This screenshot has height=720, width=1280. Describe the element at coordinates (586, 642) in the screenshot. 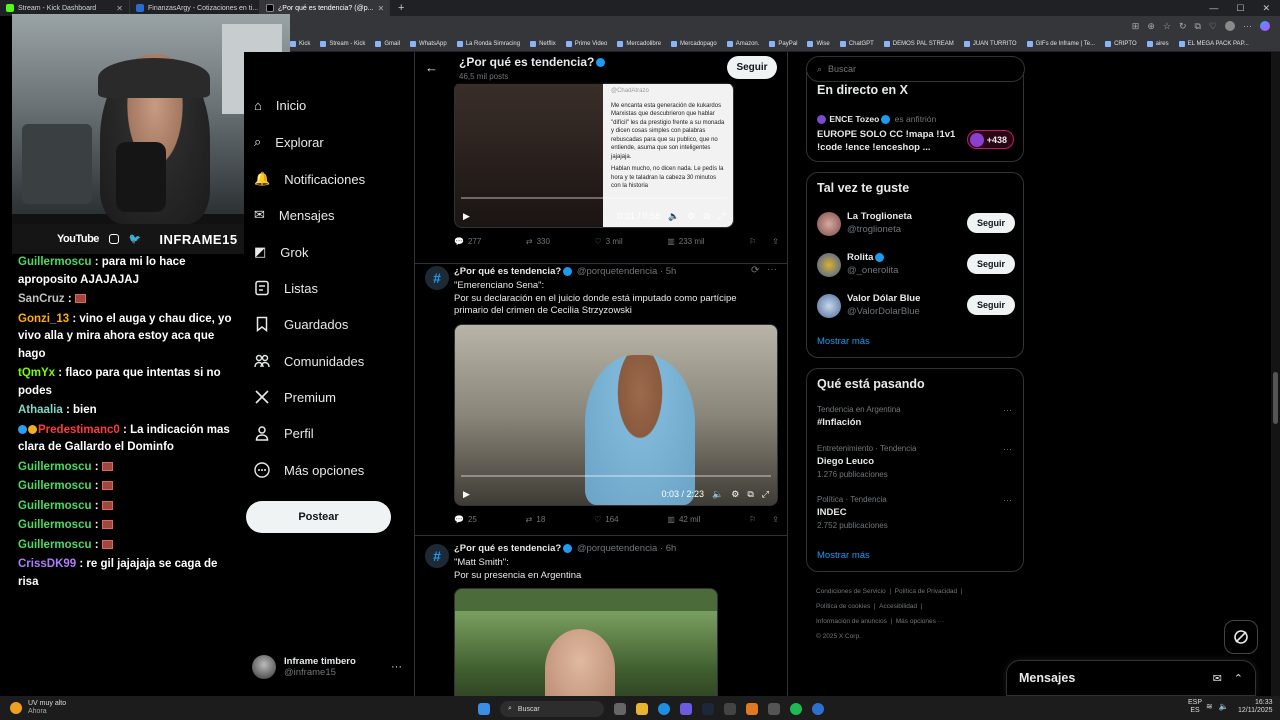

I see `tweet-image` at that location.